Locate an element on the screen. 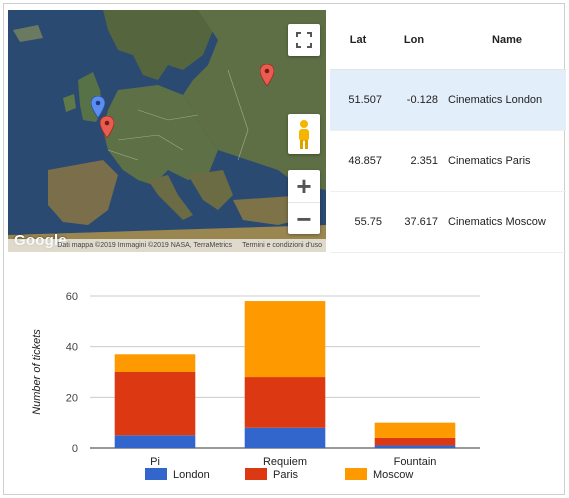 This screenshot has height=498, width=569. marker-london-icon is located at coordinates (98, 107).